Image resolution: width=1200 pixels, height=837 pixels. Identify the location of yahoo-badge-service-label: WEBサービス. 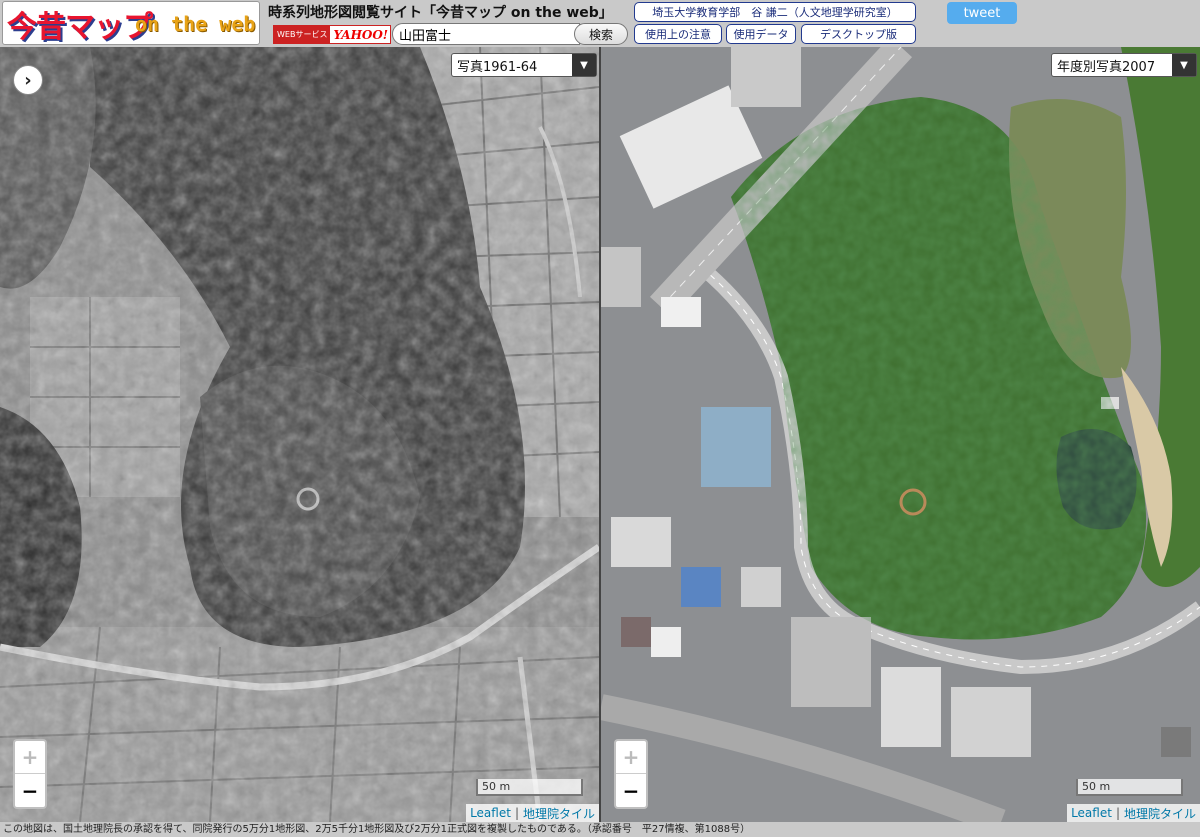
(302, 34).